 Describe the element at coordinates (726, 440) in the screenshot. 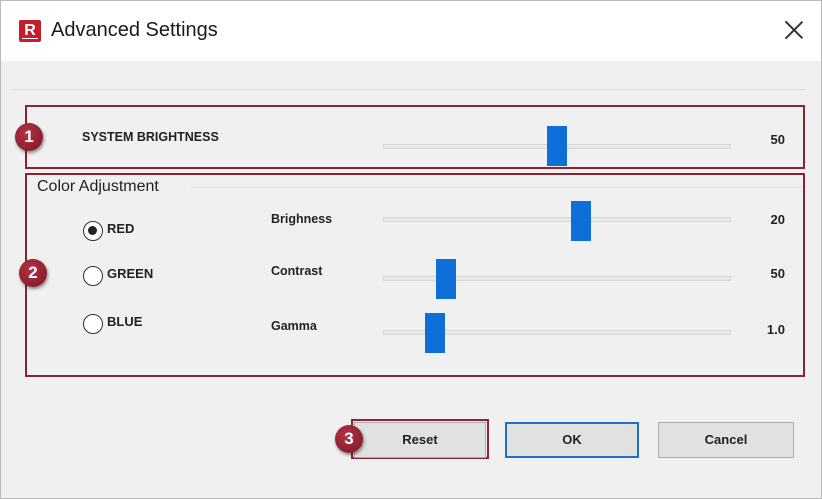

I see `cancel-button: Cancel` at that location.